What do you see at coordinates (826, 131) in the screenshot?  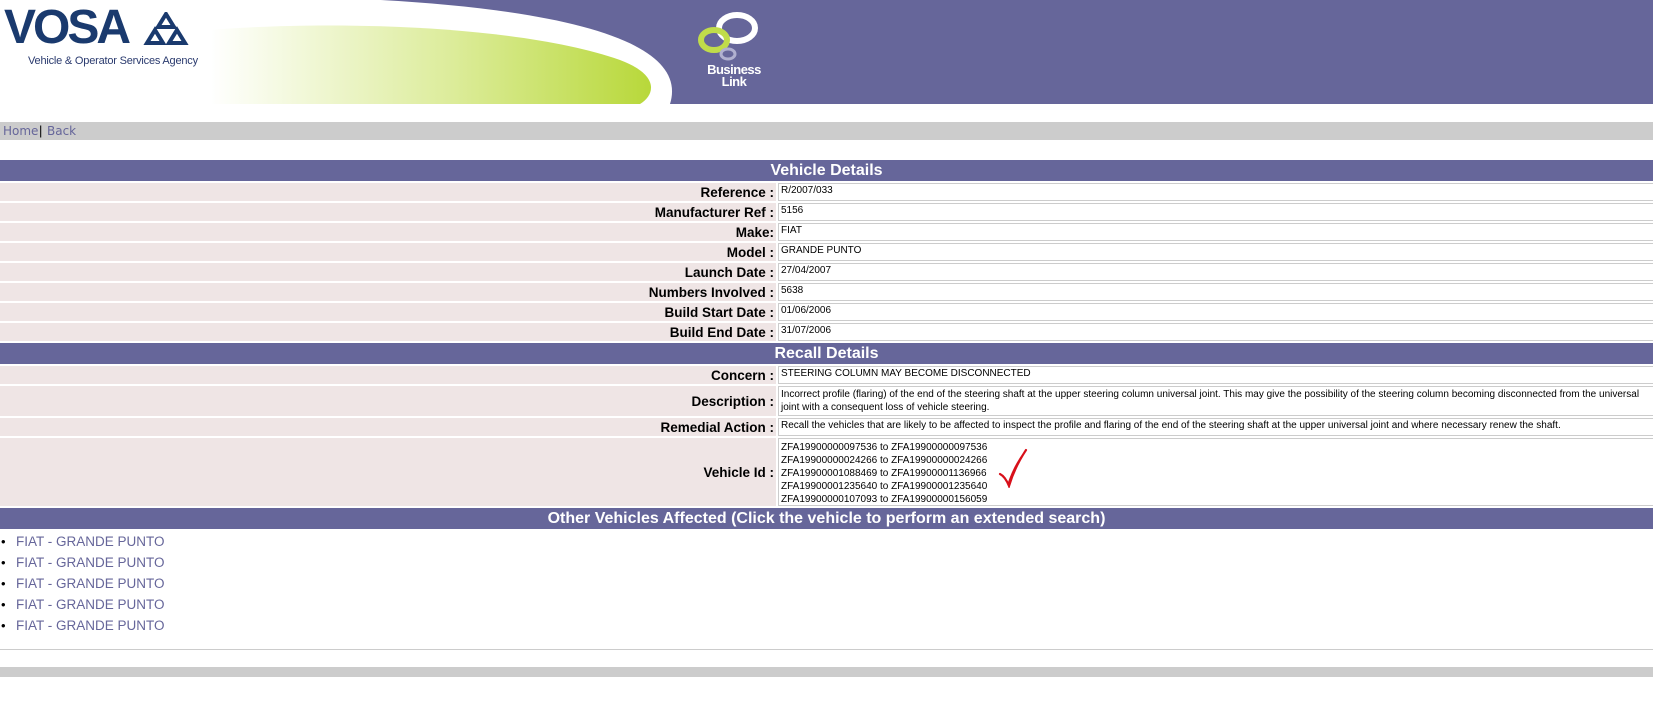 I see `nav-bar: Home | Back` at bounding box center [826, 131].